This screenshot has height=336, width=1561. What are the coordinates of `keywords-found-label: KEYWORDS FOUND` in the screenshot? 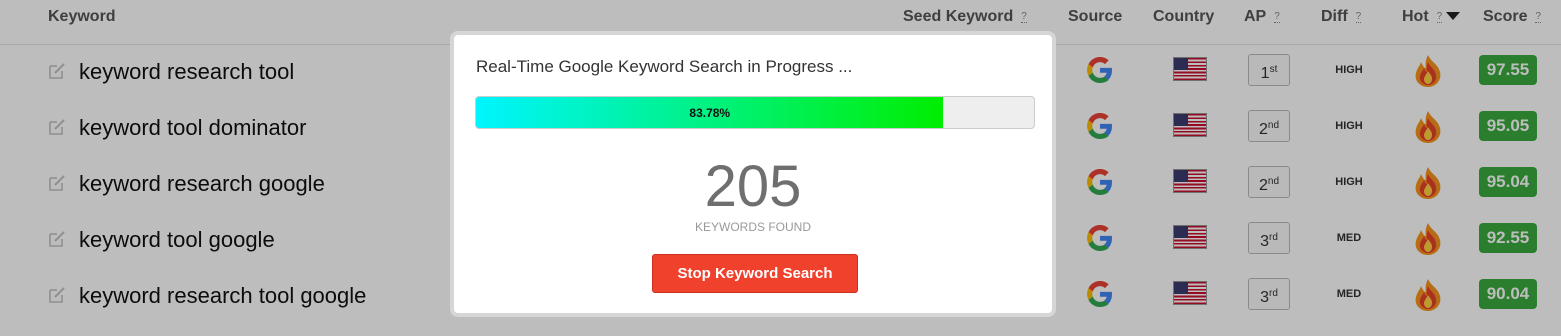 It's located at (752, 227).